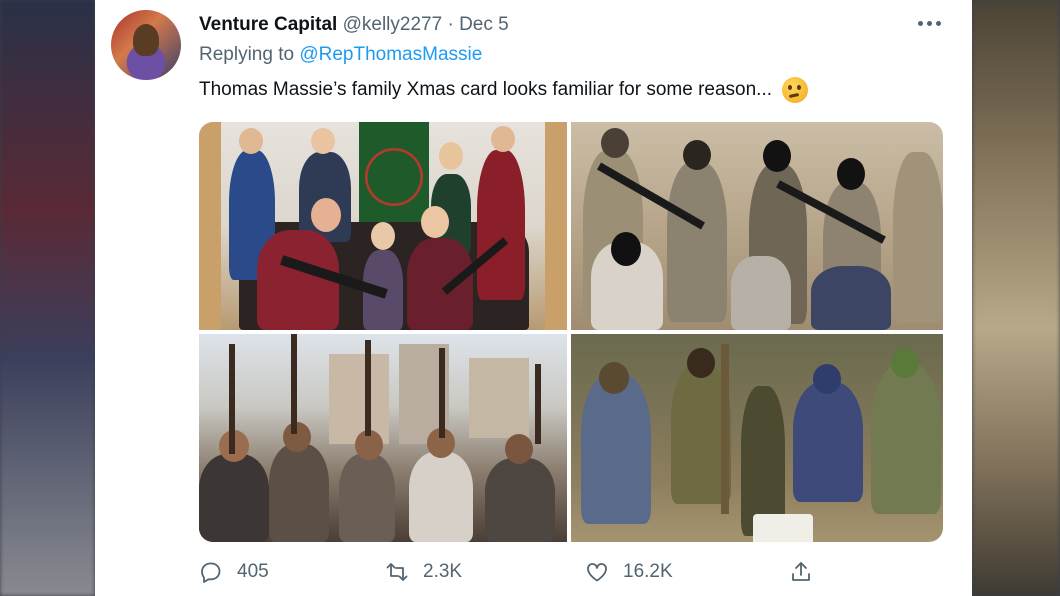 This screenshot has width=1060, height=596. Describe the element at coordinates (234, 572) in the screenshot. I see `reply-button: 405` at that location.